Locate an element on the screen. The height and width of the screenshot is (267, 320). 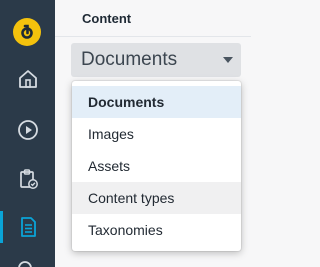
play-icon is located at coordinates (27, 130).